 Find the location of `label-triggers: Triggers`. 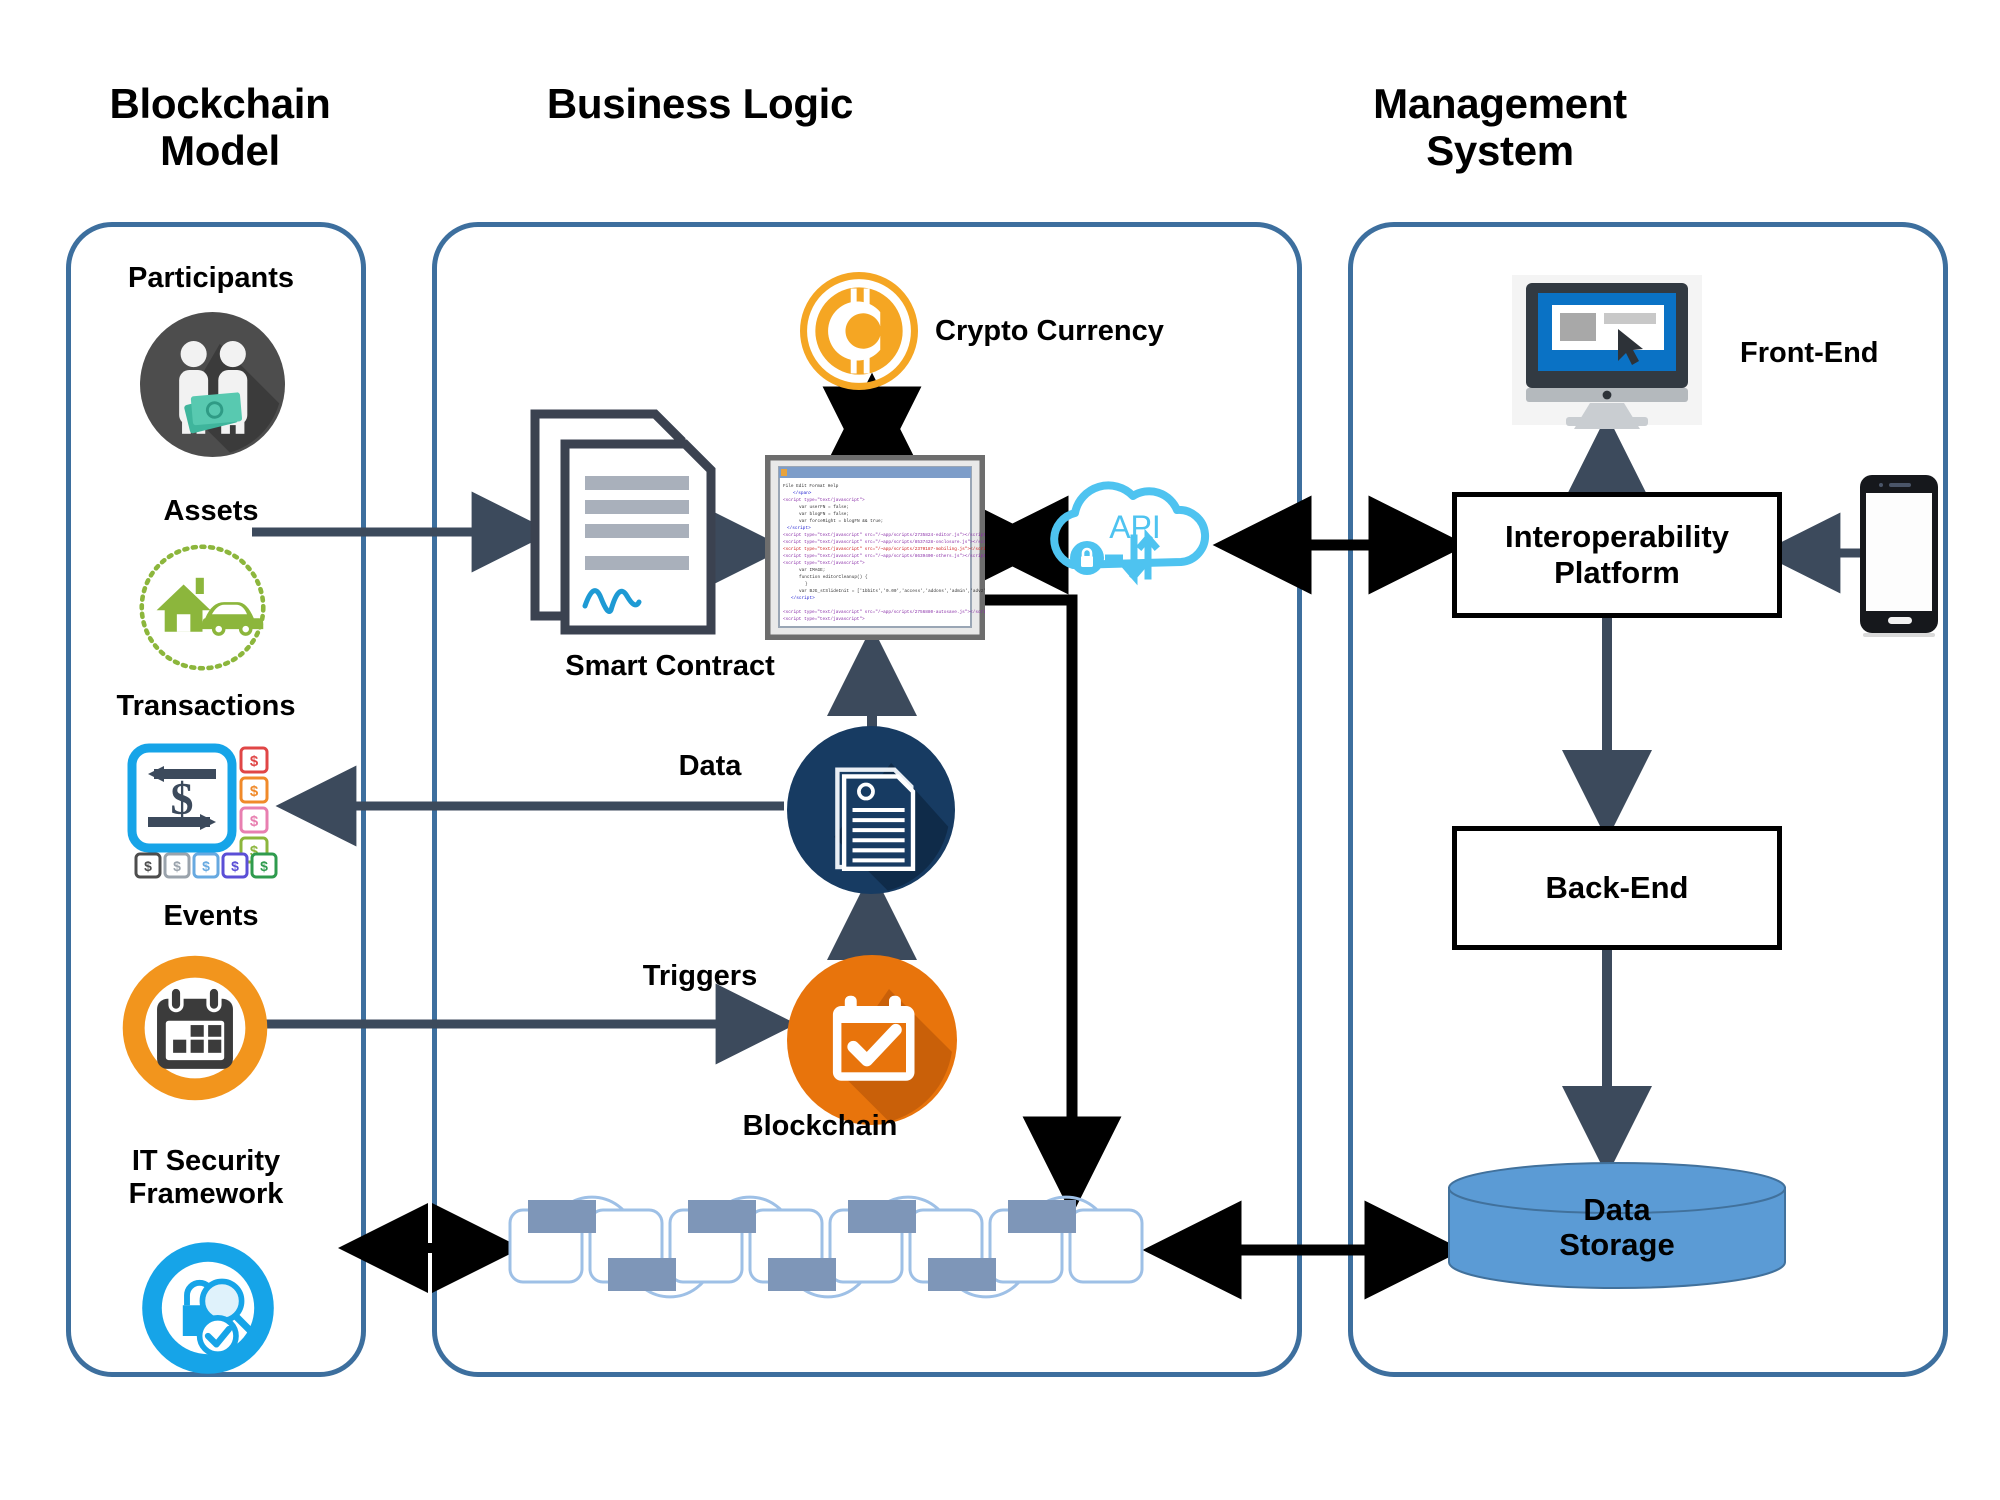

label-triggers: Triggers is located at coordinates (700, 976).